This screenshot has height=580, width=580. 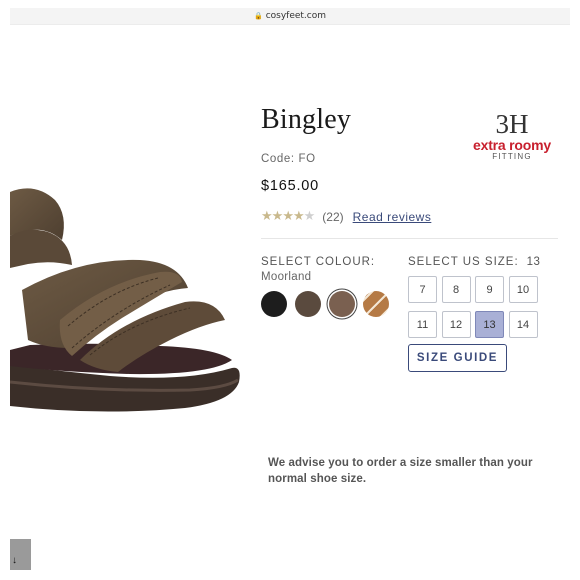 I want to click on size-grid: 7 8 9 10 11 12 13 14, so click(x=473, y=307).